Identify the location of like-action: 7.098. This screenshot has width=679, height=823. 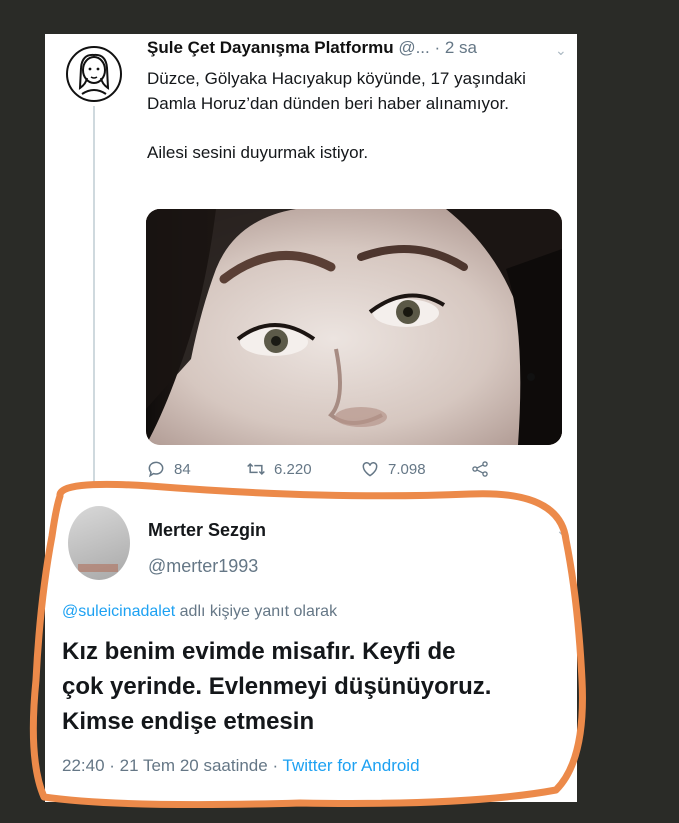
(393, 469).